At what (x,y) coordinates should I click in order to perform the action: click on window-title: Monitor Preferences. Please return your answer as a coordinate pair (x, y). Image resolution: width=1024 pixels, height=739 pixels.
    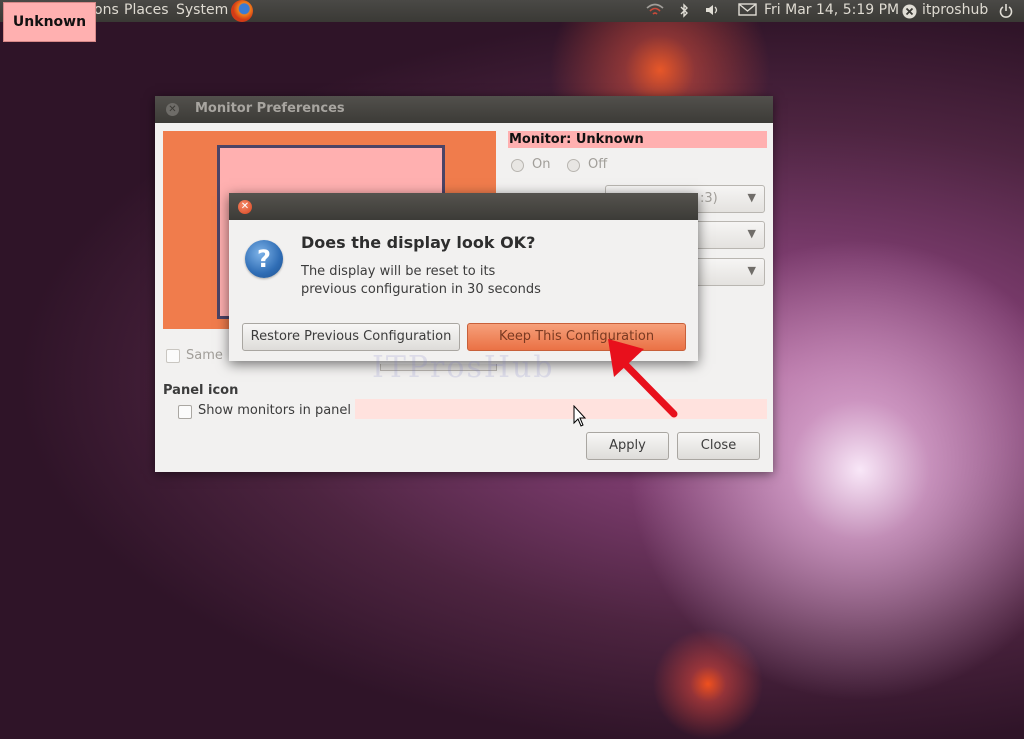
    Looking at the image, I should click on (270, 108).